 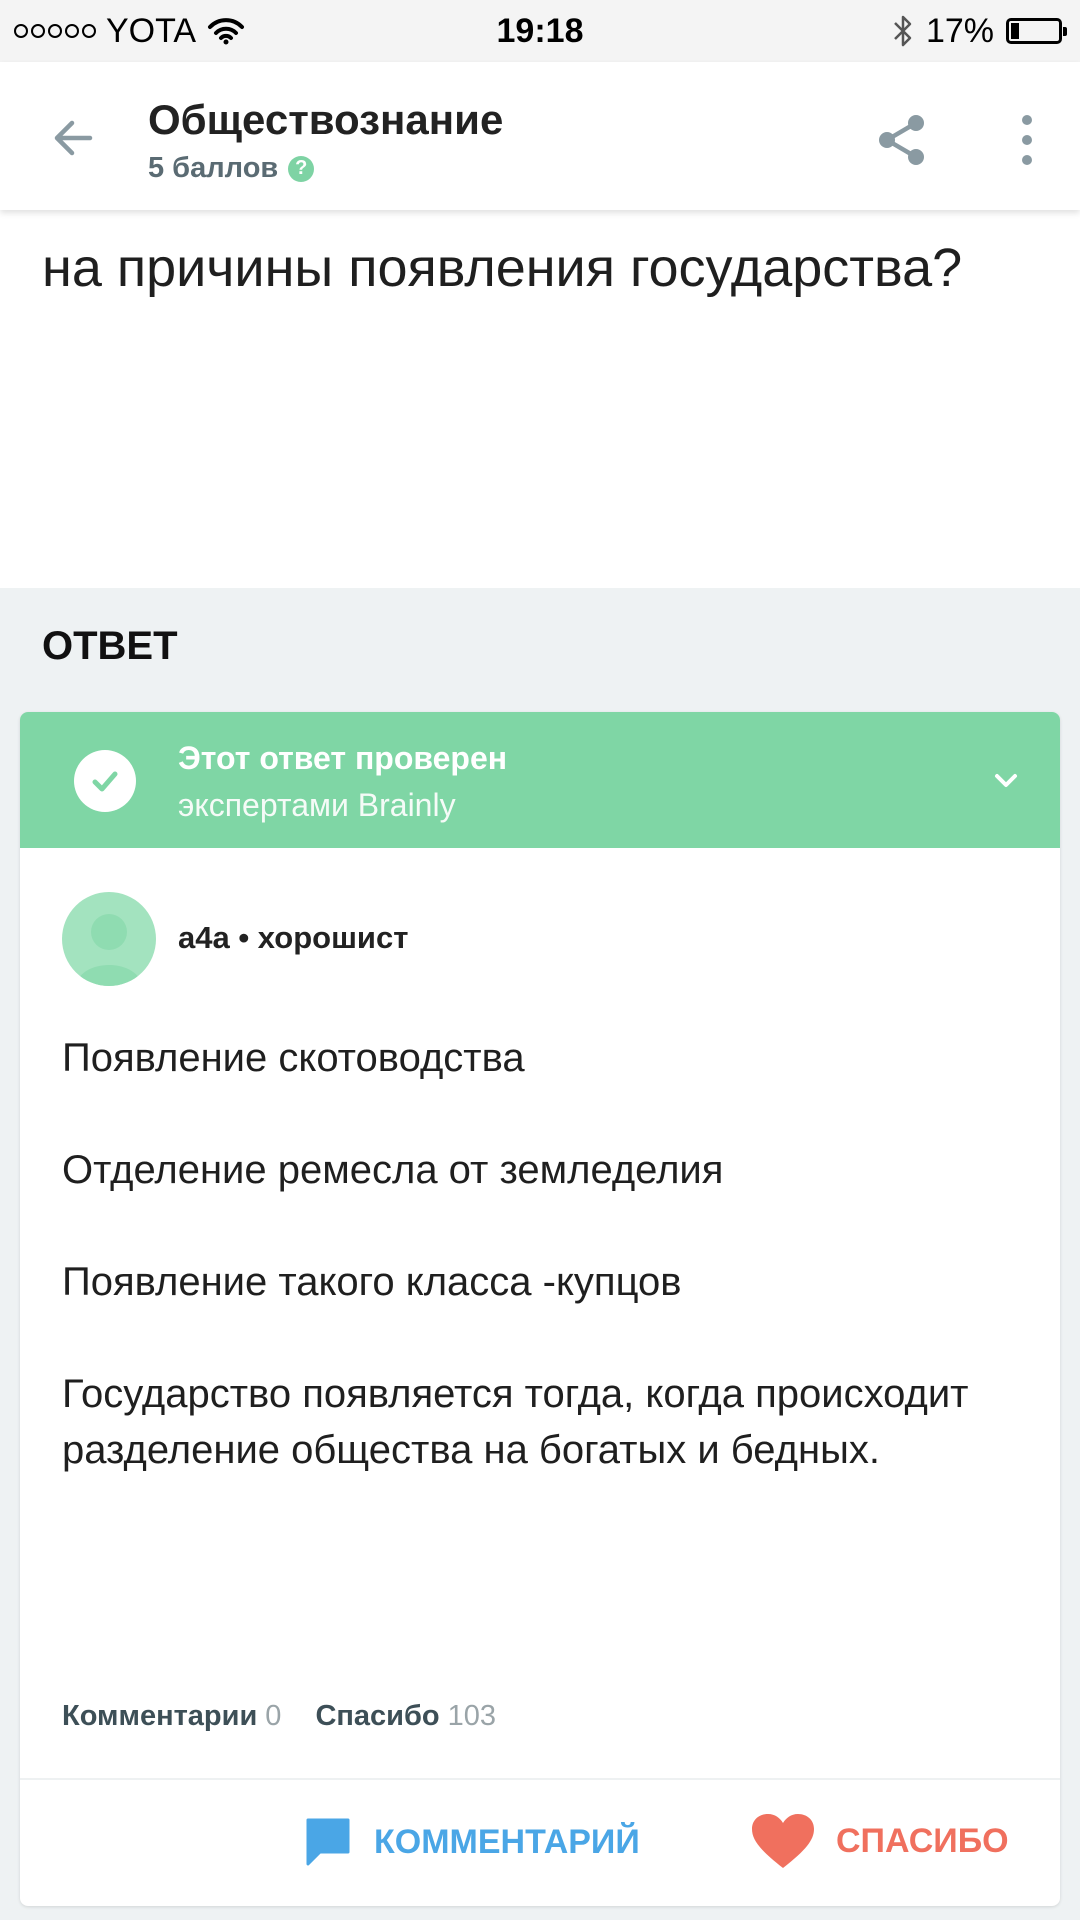 I want to click on thanks-stat: Спасибо 103, so click(x=405, y=1716).